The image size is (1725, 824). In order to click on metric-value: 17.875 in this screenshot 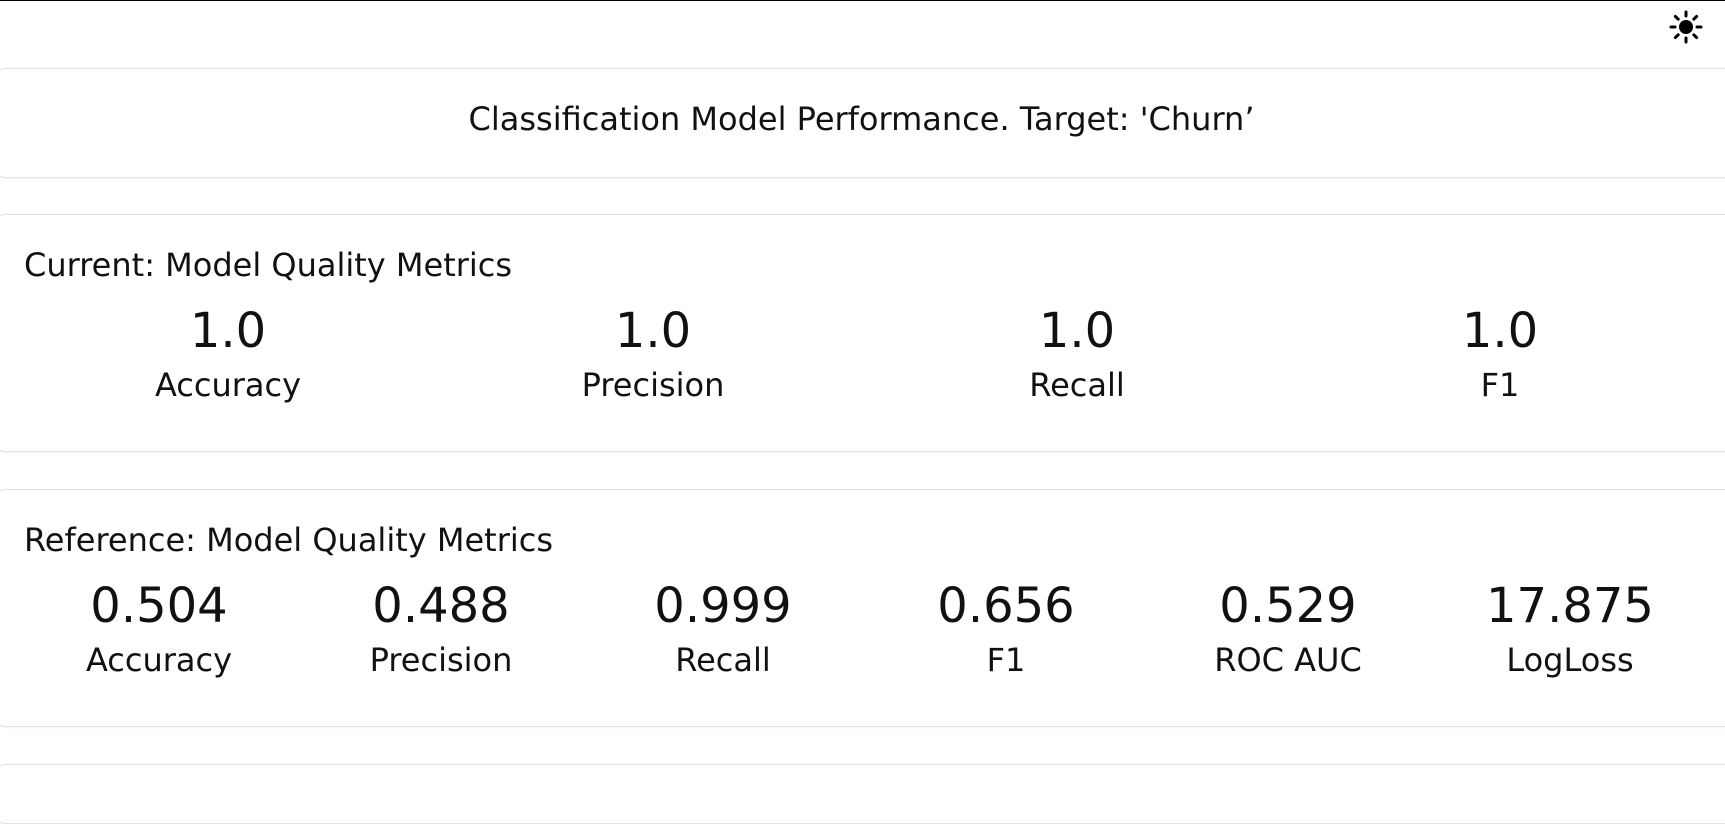, I will do `click(1570, 606)`.